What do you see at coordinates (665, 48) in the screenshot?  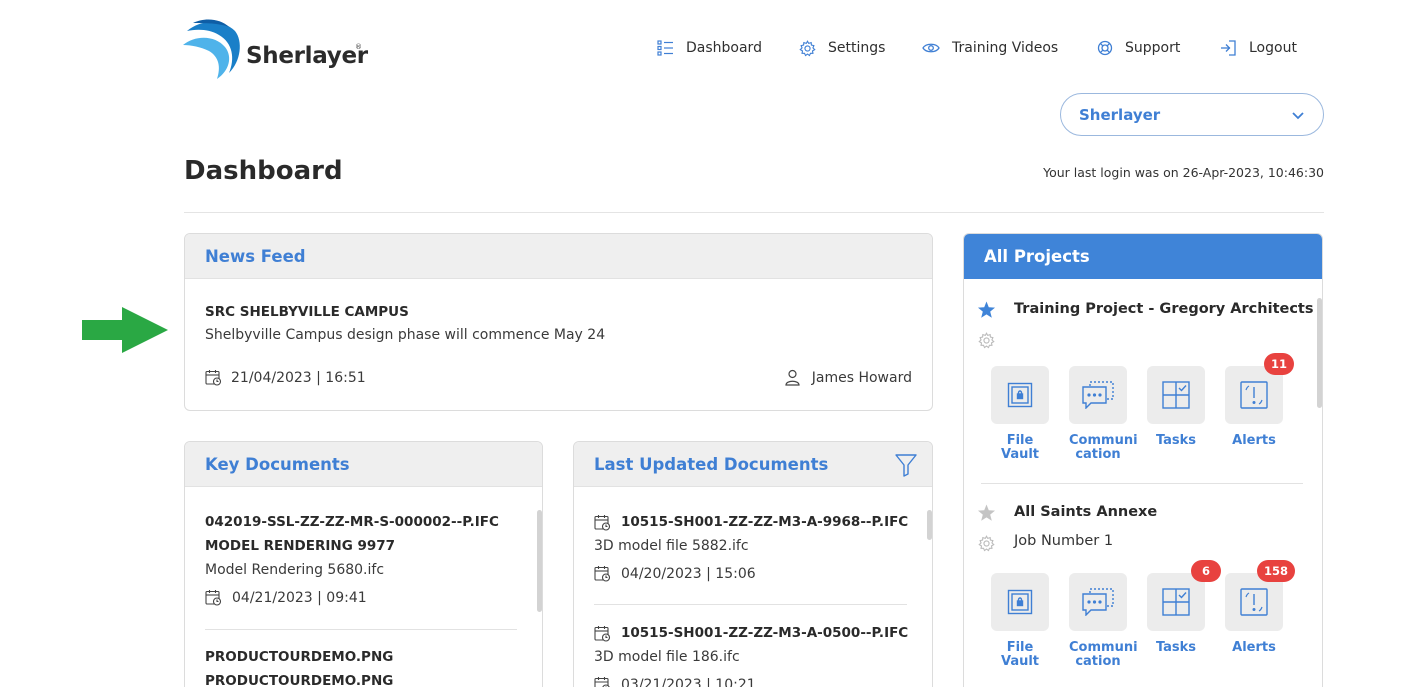 I see `dashboard-list-icon` at bounding box center [665, 48].